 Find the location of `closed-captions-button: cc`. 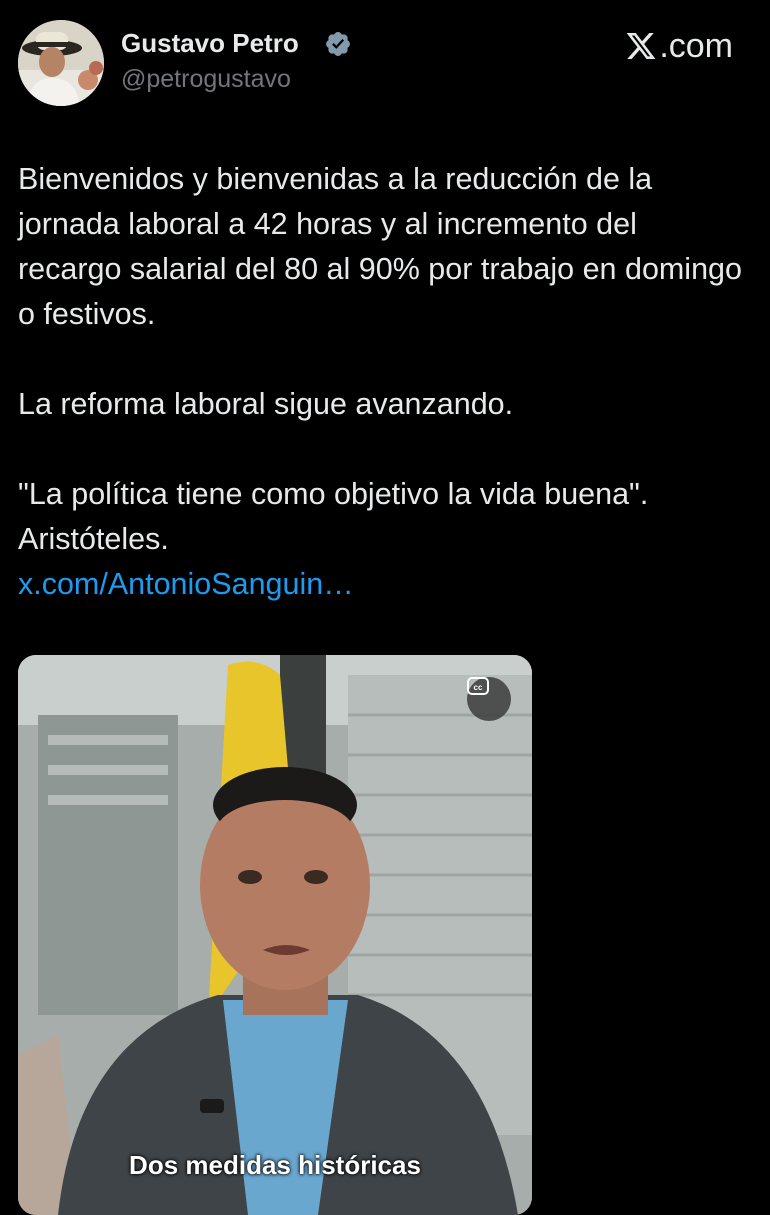

closed-captions-button: cc is located at coordinates (489, 699).